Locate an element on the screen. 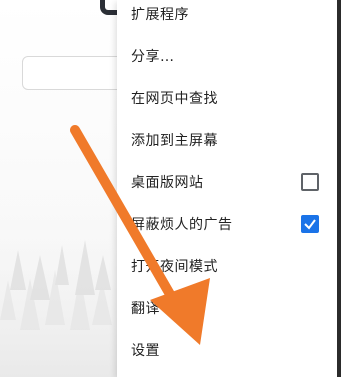 Image resolution: width=341 pixels, height=377 pixels. menu-item-label: 打开夜间模式 is located at coordinates (174, 267).